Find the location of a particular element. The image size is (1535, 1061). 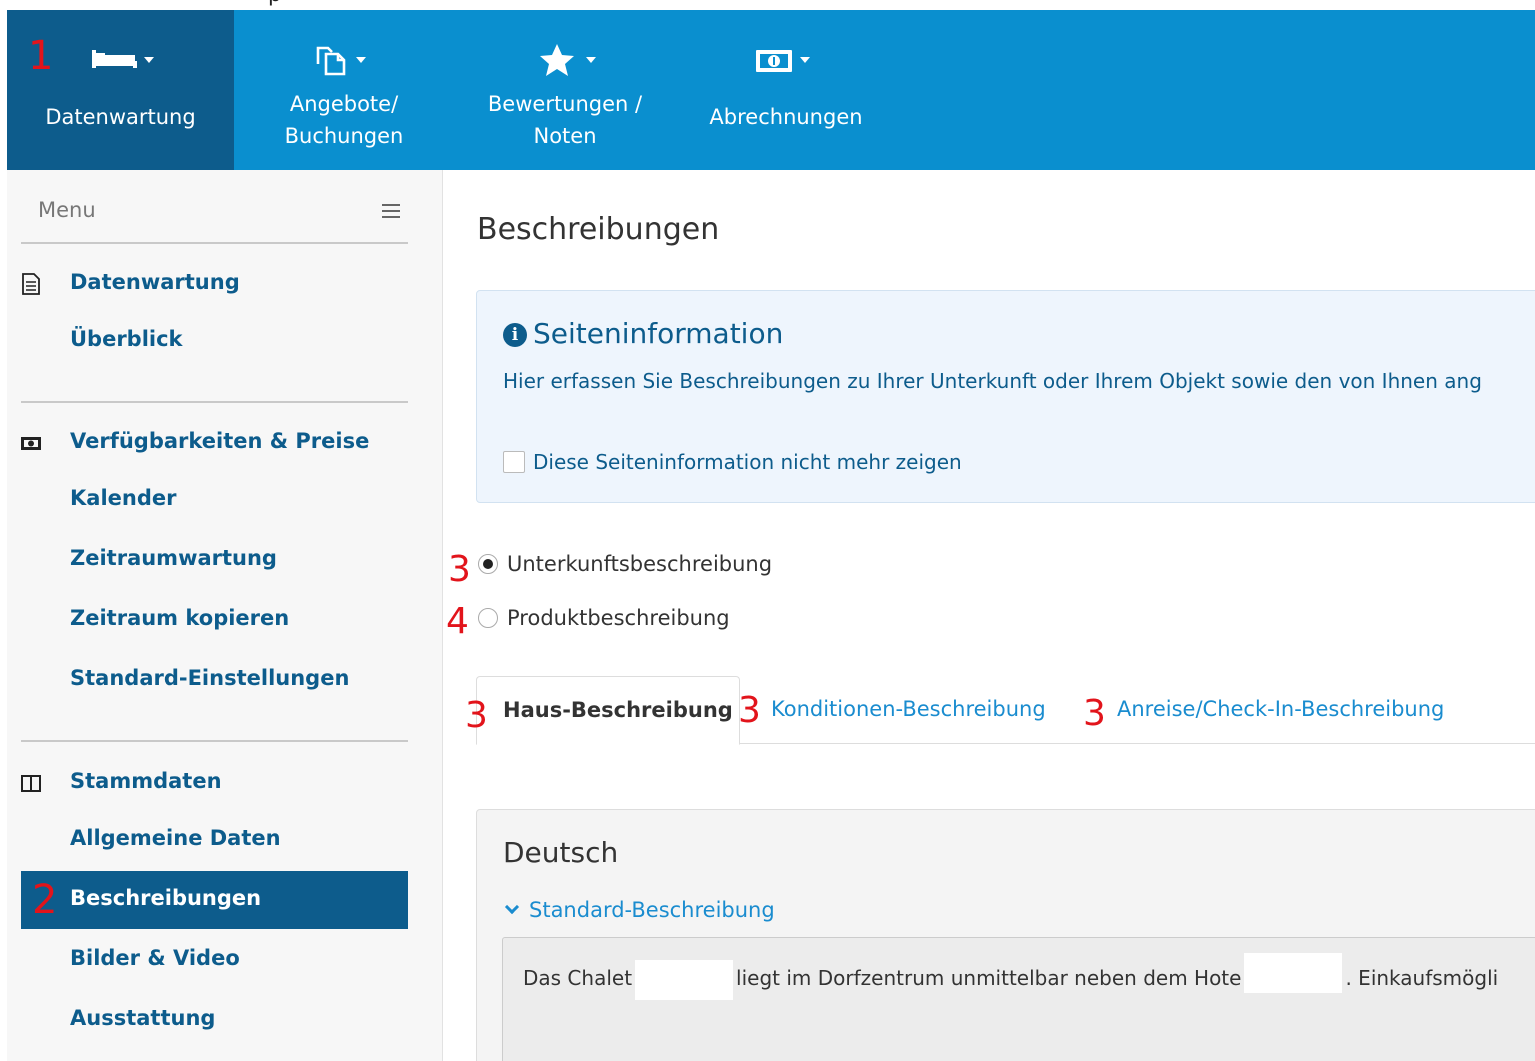

nav-tab-abrechnungen: Abrechnungen is located at coordinates (786, 90).